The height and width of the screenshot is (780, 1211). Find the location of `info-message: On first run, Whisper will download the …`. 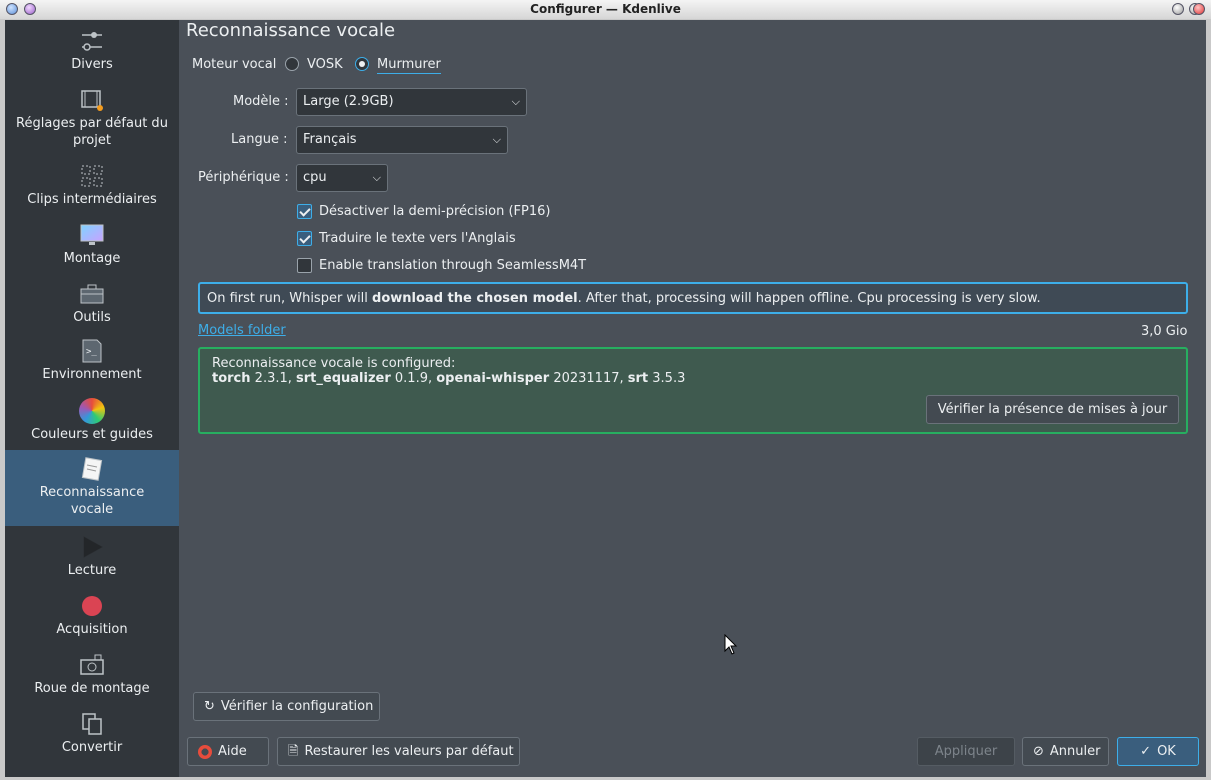

info-message: On first run, Whisper will download the … is located at coordinates (693, 298).